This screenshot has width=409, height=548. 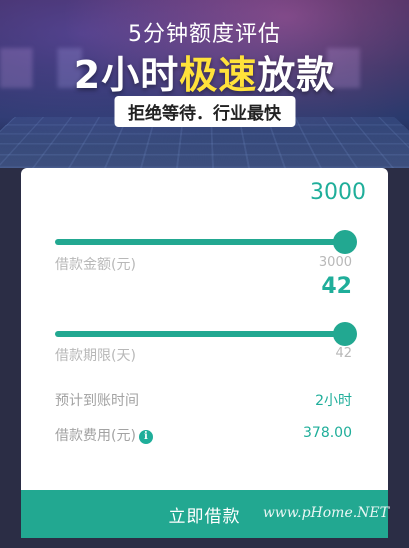 I want to click on loan-fee-value: 378.00, so click(x=327, y=433).